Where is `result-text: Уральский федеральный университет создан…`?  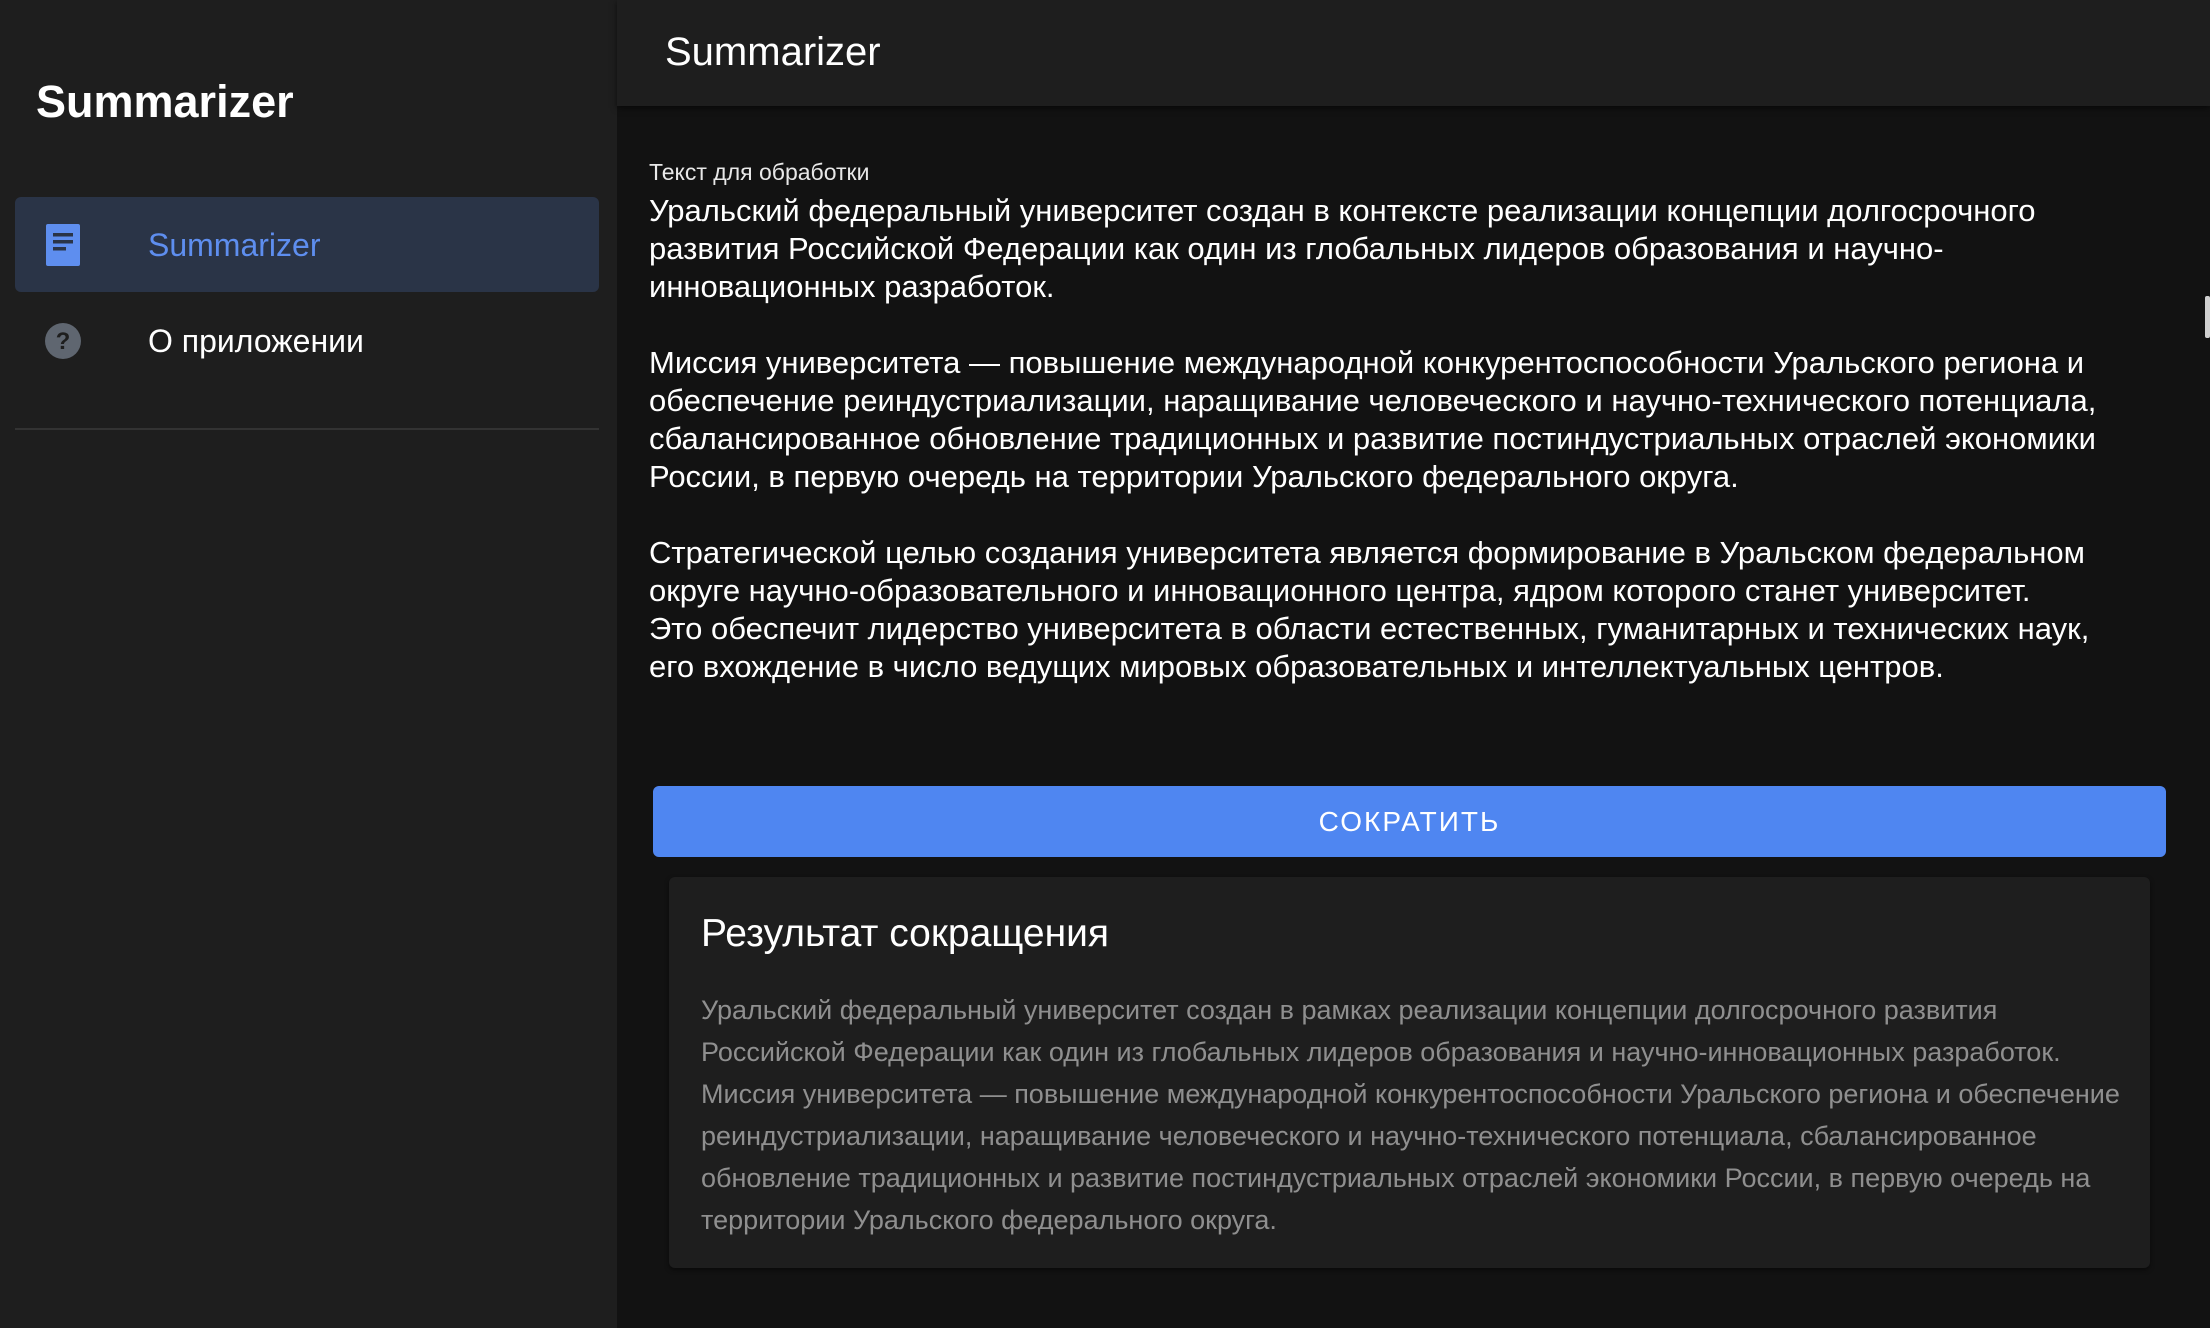 result-text: Уральский федеральный университет создан… is located at coordinates (1410, 1115).